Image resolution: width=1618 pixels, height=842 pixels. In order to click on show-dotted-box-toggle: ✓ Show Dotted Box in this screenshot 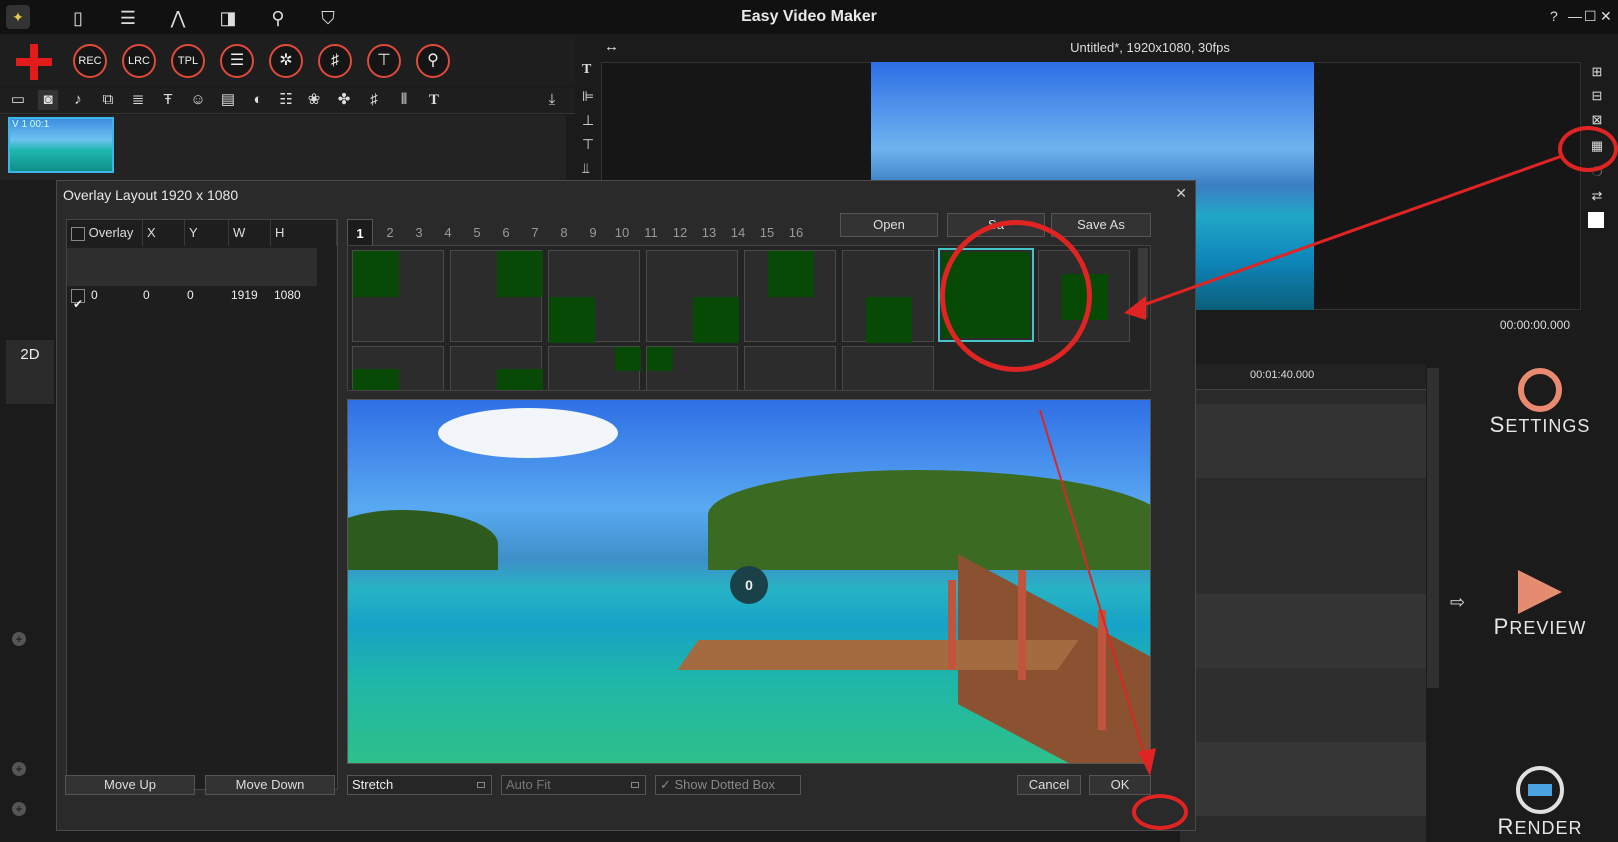, I will do `click(728, 785)`.